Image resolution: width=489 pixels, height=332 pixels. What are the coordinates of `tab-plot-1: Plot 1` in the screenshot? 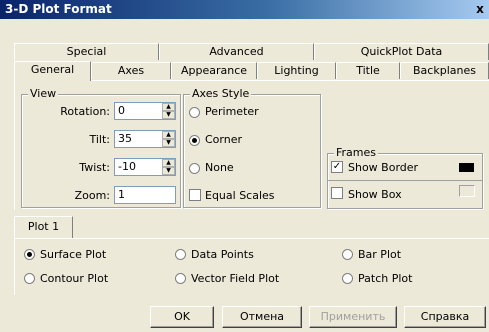 It's located at (43, 227).